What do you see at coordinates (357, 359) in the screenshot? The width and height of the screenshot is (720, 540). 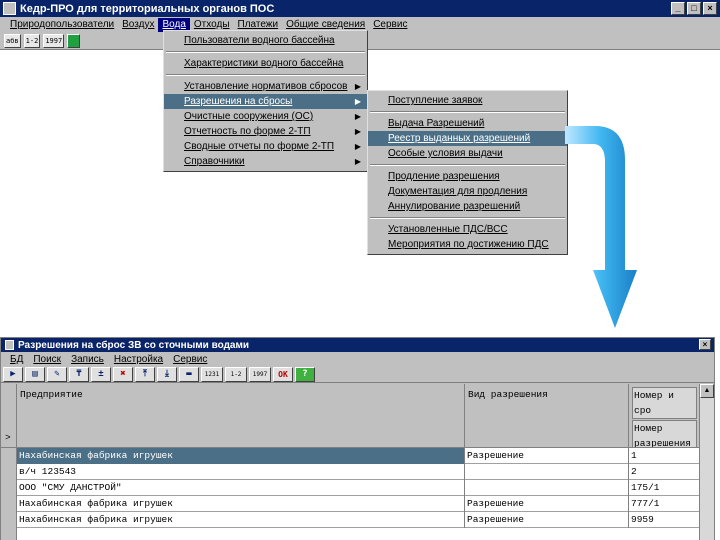 I see `child-menubar: БД Поиск Запись Настройка Сервис` at bounding box center [357, 359].